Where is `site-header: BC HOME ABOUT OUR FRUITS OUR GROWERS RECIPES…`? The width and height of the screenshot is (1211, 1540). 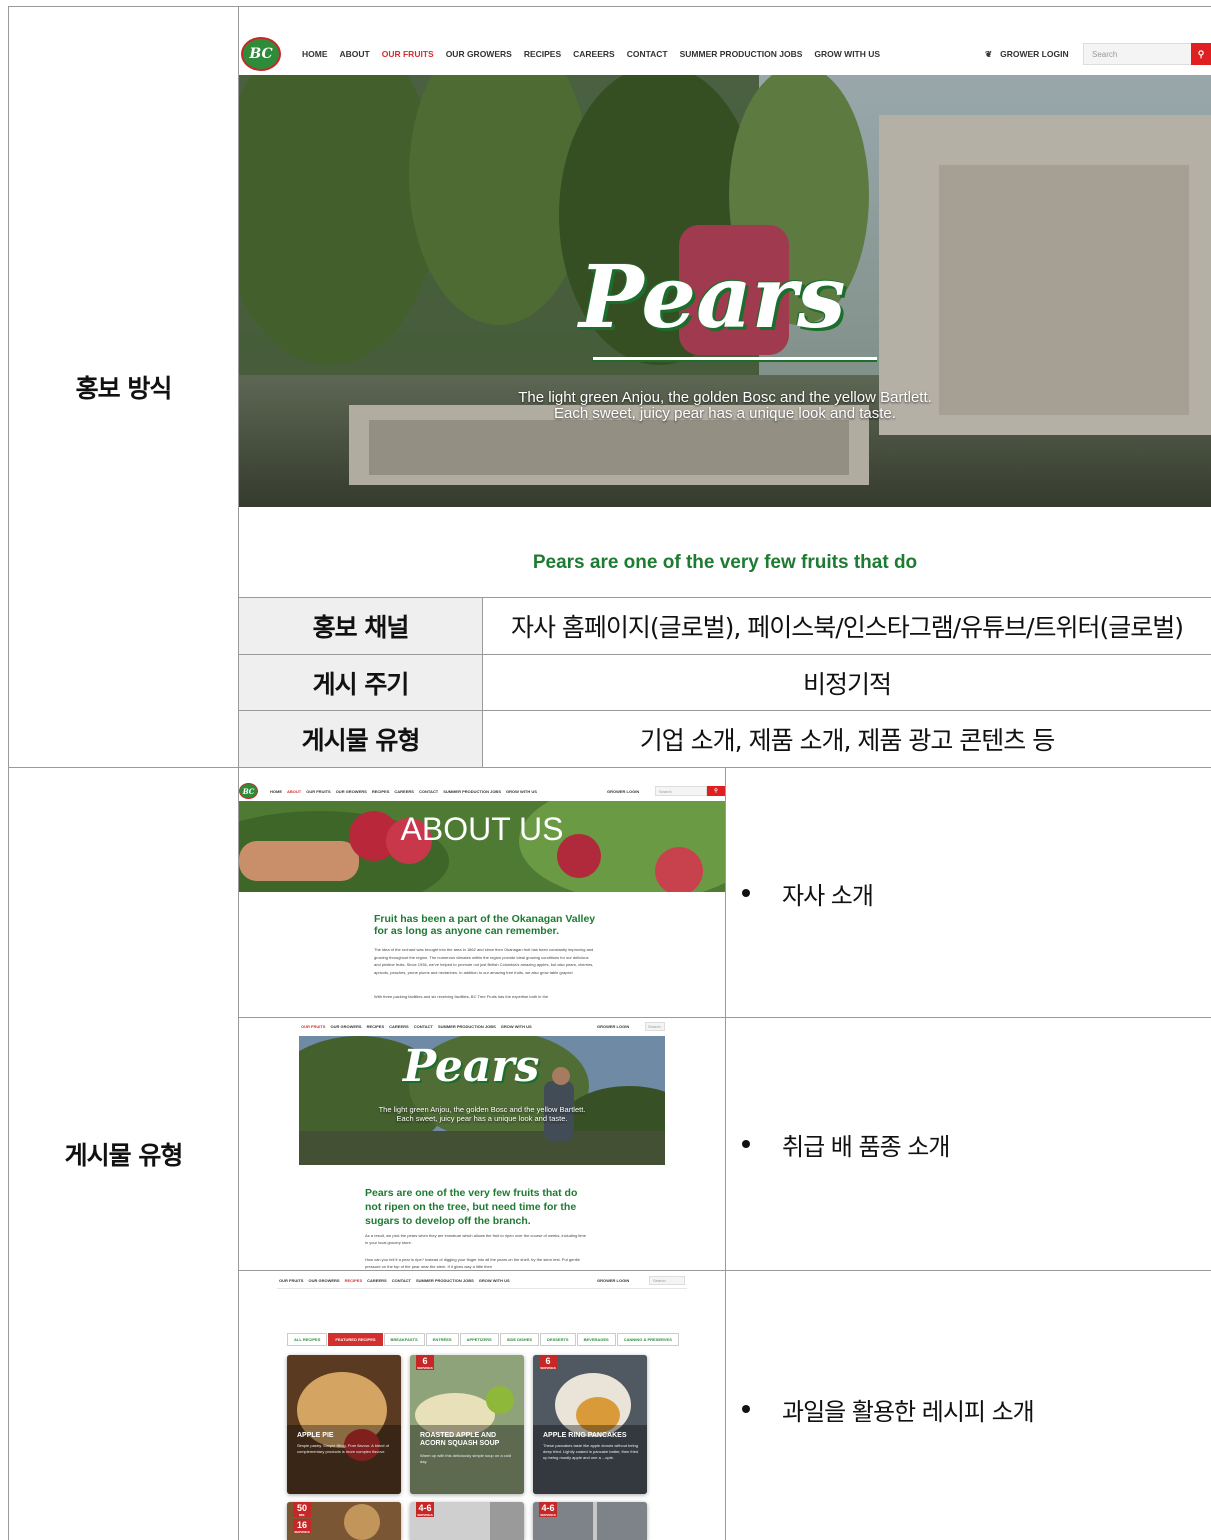 site-header: BC HOME ABOUT OUR FRUITS OUR GROWERS RECIPES… is located at coordinates (725, 54).